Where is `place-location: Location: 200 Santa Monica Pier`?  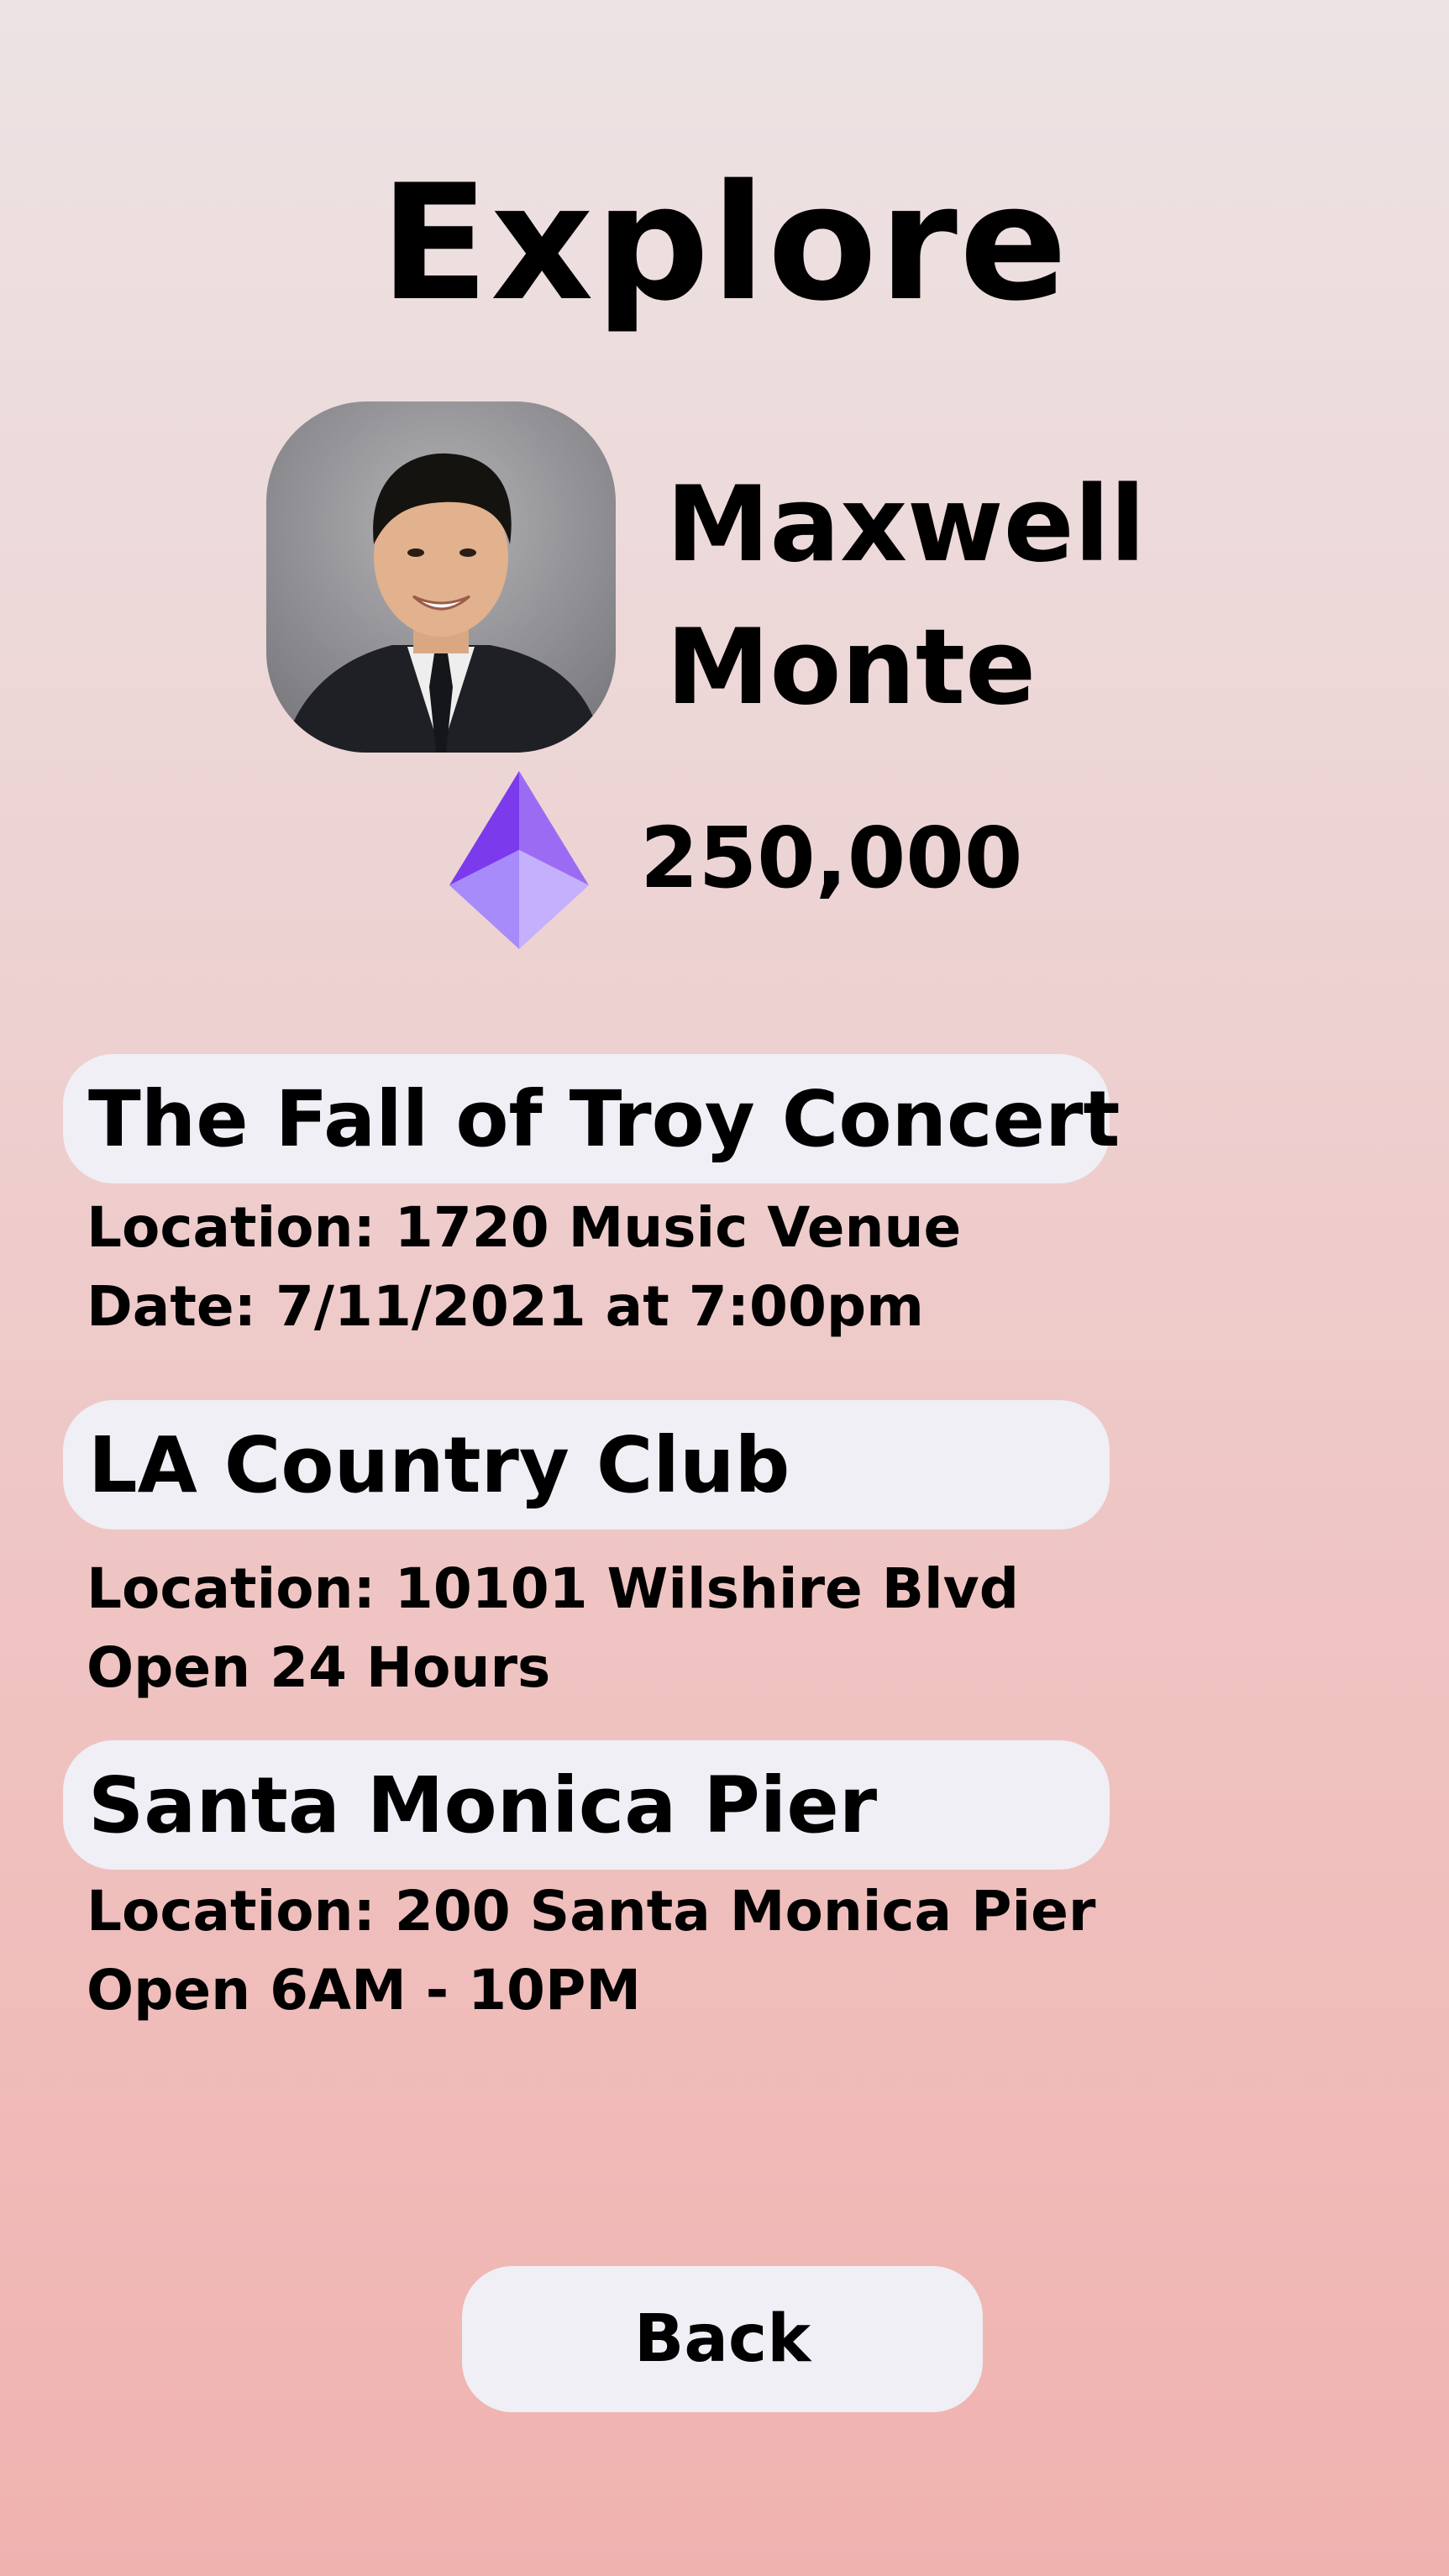
place-location: Location: 200 Santa Monica Pier is located at coordinates (591, 1911).